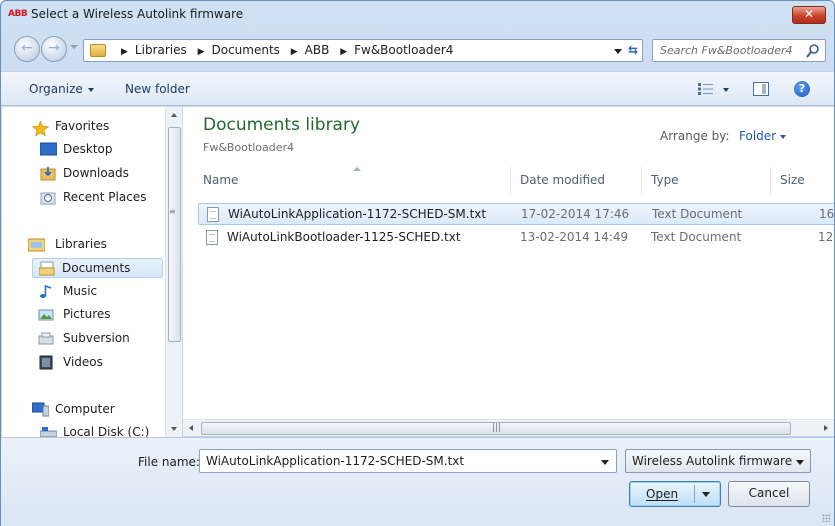 This screenshot has width=835, height=526. Describe the element at coordinates (48, 432) in the screenshot. I see `local-disk-icon` at that location.